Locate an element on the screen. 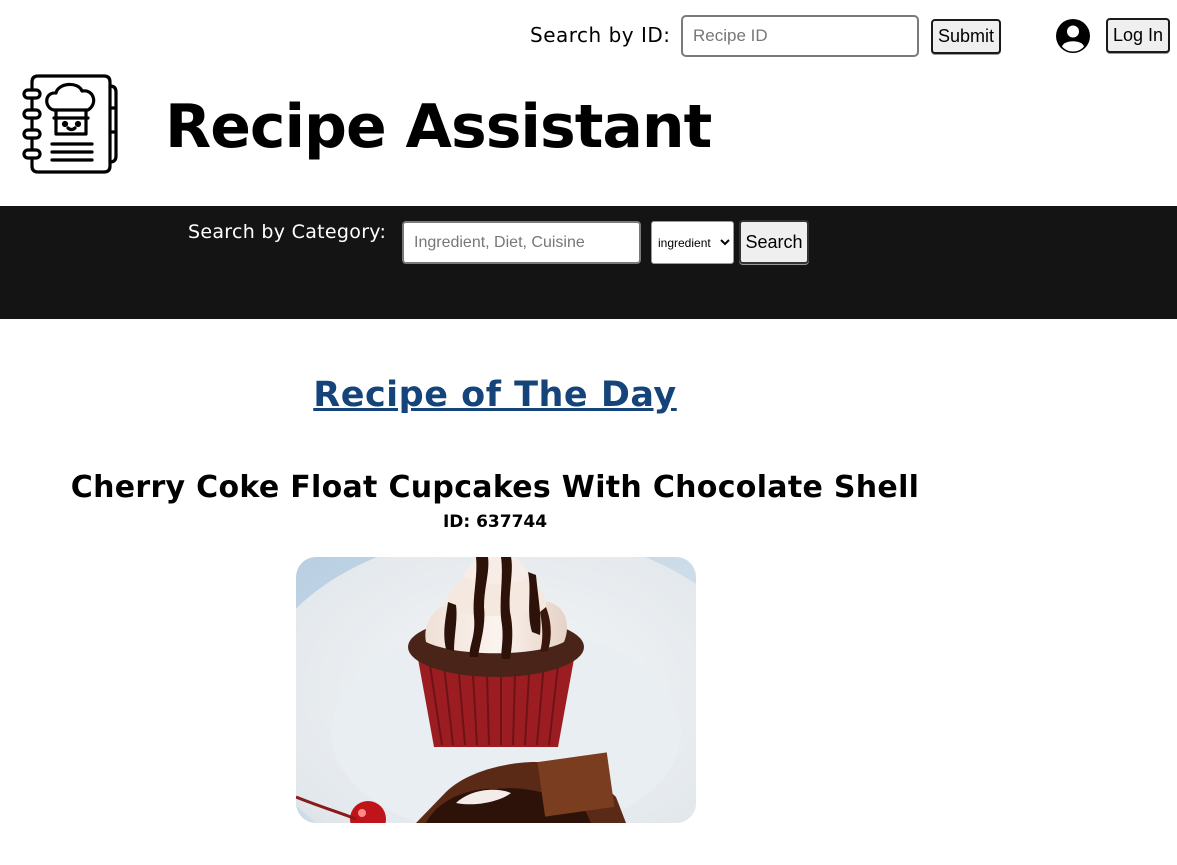 Image resolution: width=1177 pixels, height=865 pixels. recipe-id: ID: 637744 is located at coordinates (495, 522).